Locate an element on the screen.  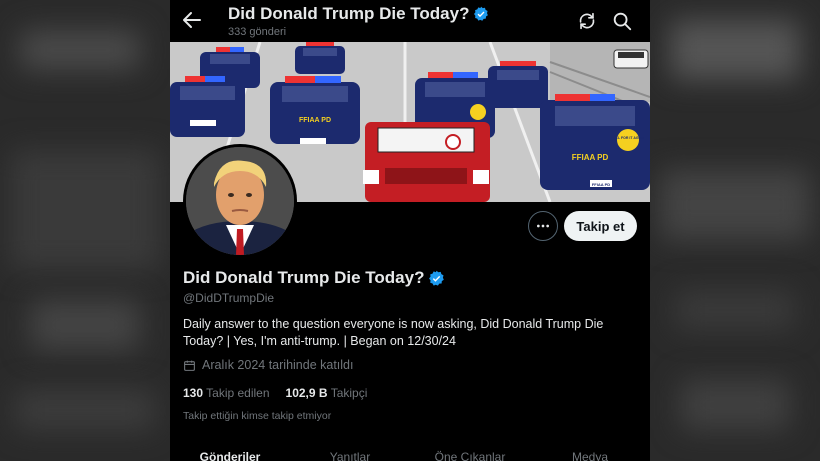
search-icon is located at coordinates (622, 21).